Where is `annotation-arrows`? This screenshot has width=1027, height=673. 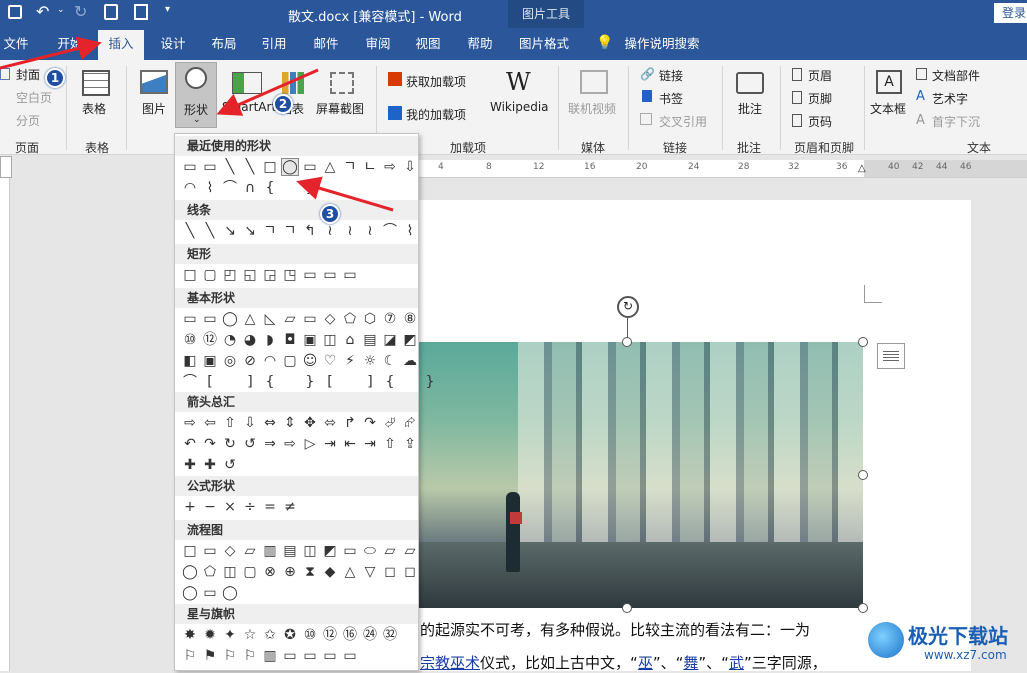 annotation-arrows is located at coordinates (197, 124).